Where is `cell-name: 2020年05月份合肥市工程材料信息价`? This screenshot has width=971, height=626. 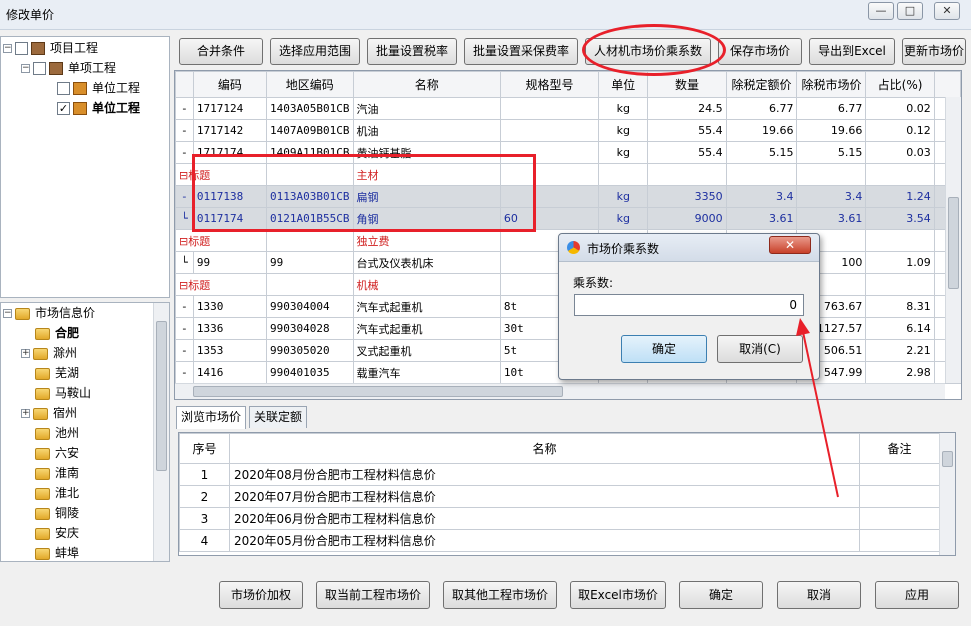 cell-name: 2020年05月份合肥市工程材料信息价 is located at coordinates (544, 540).